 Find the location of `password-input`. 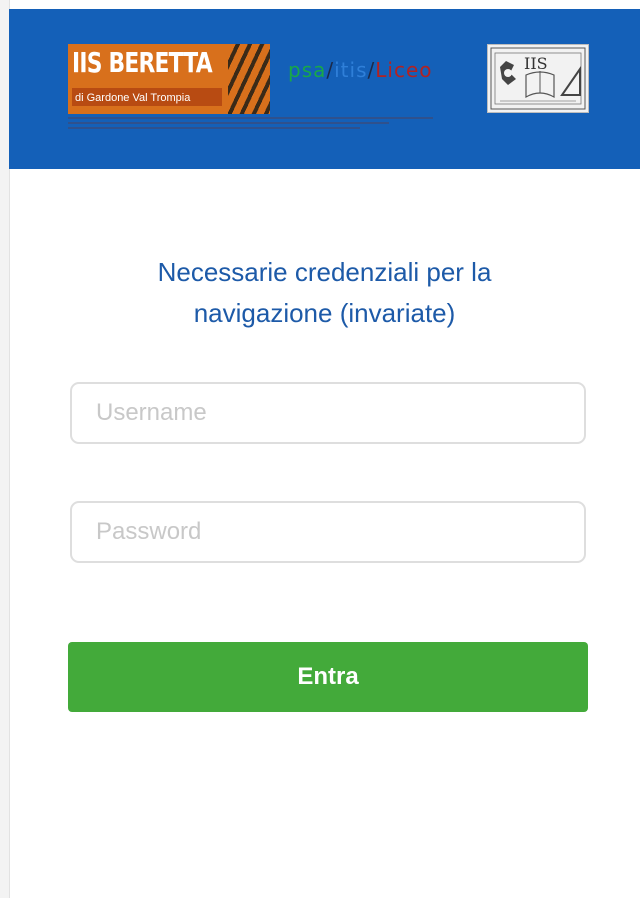

password-input is located at coordinates (328, 532).